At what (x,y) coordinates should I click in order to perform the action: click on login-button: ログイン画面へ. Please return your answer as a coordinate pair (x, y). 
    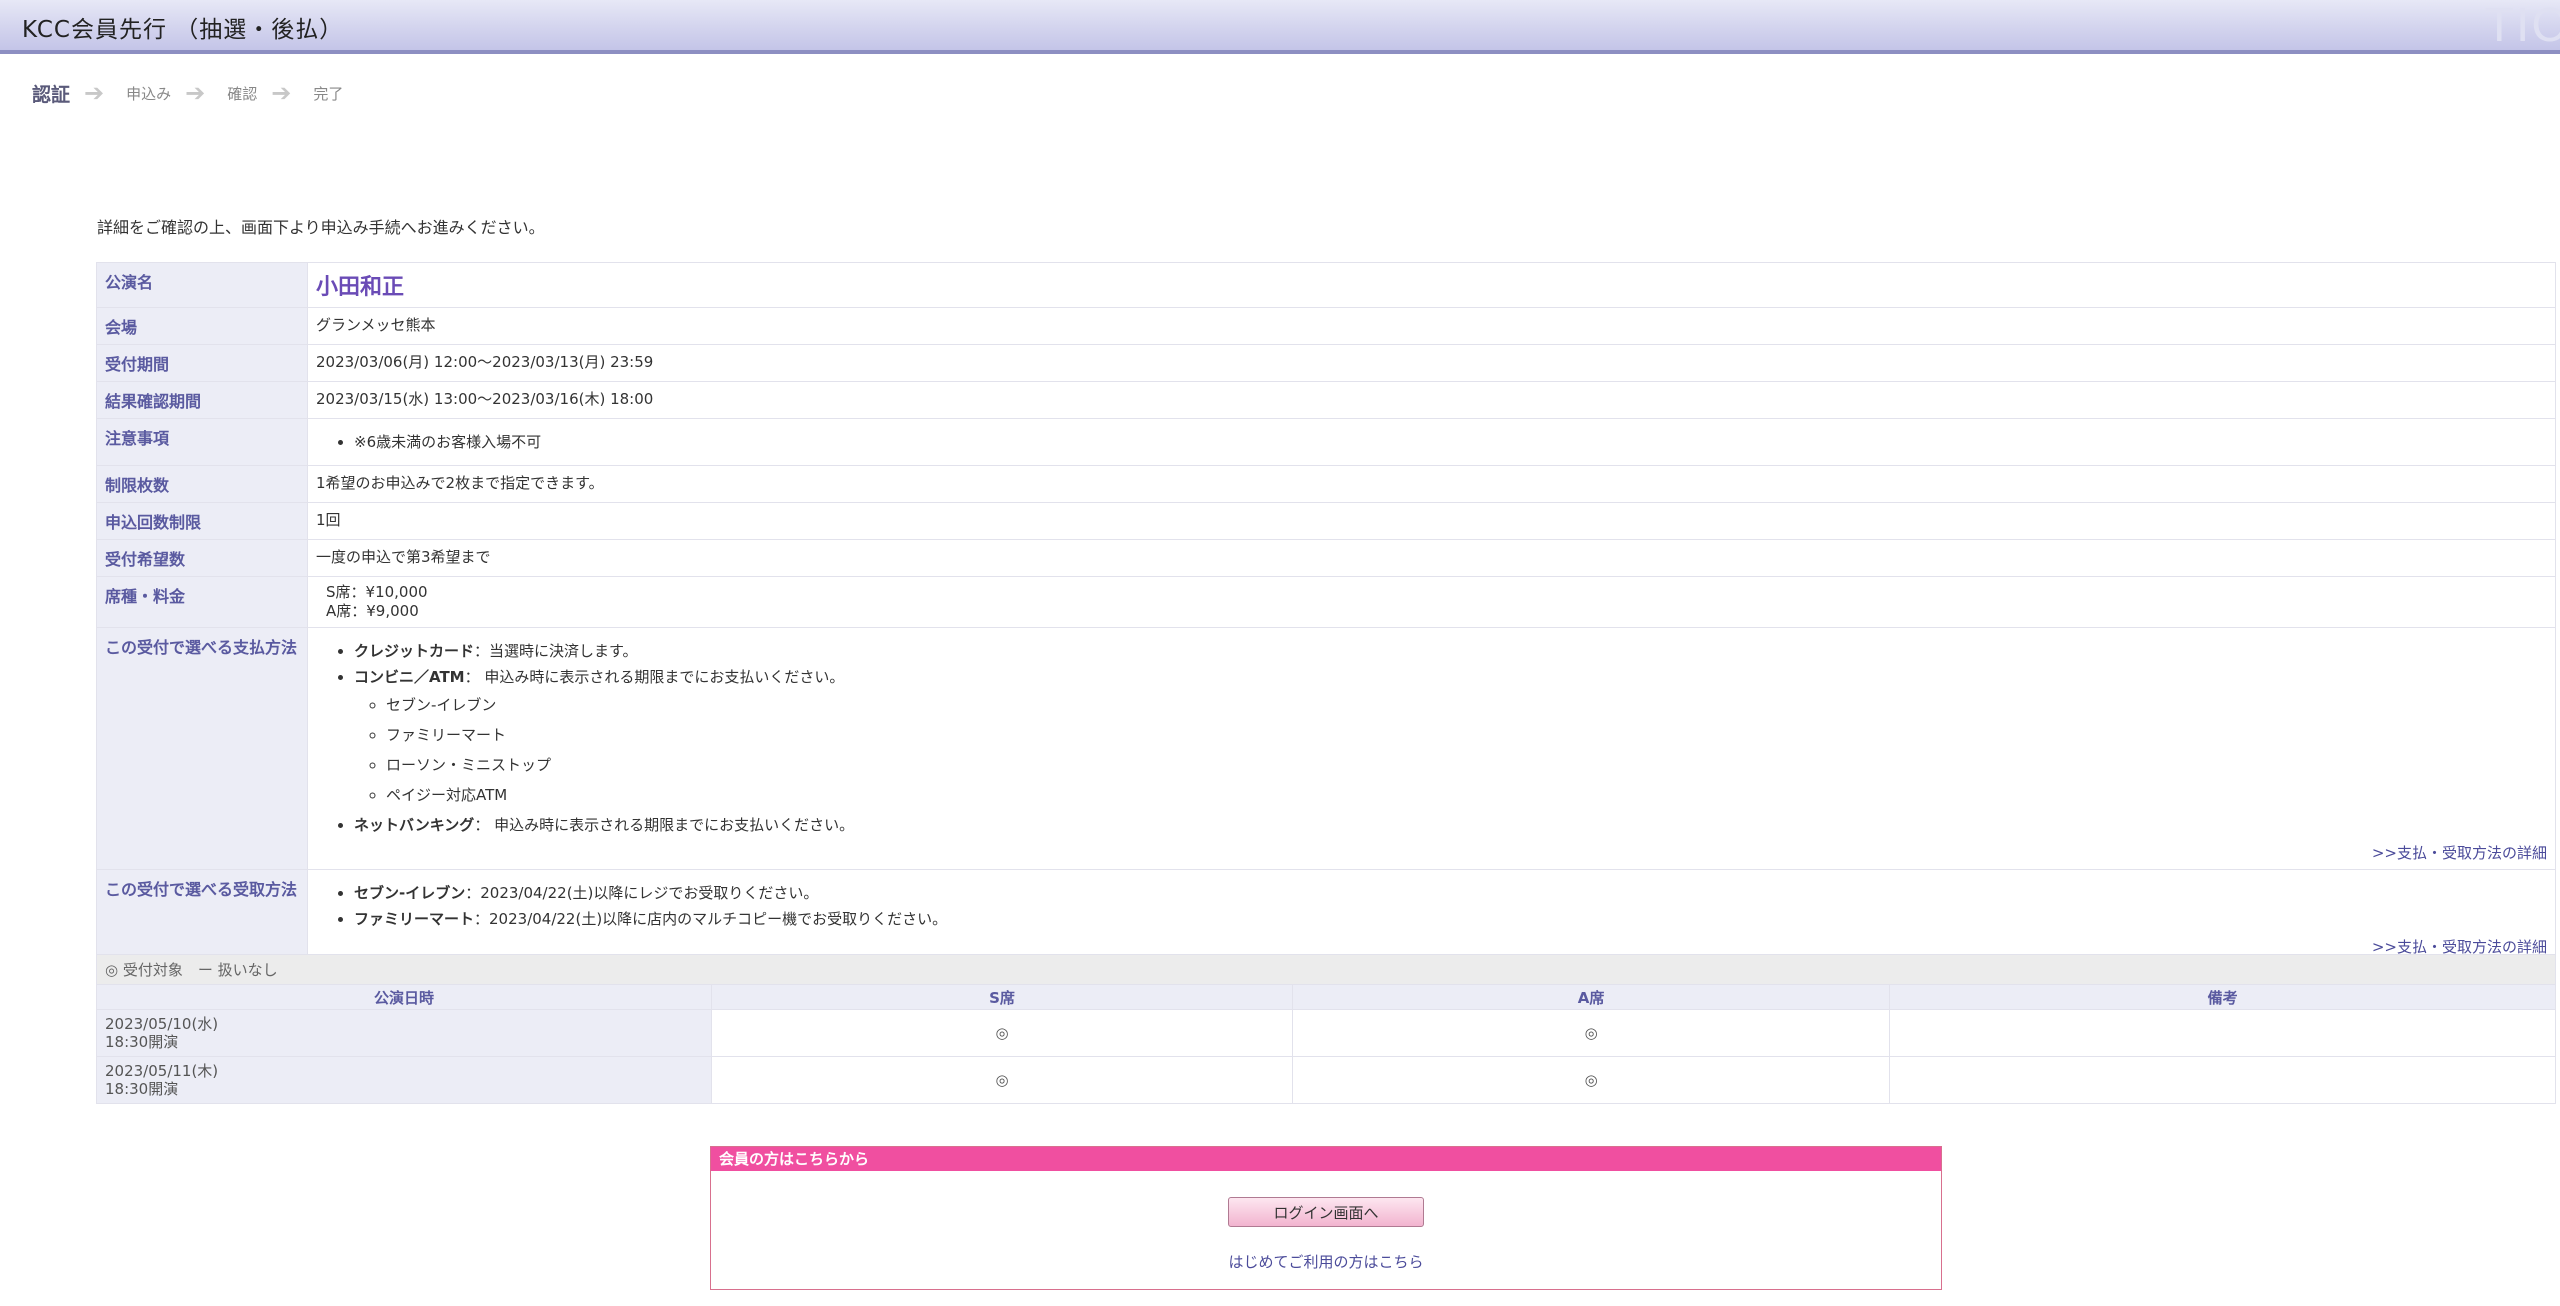
    Looking at the image, I should click on (1326, 1212).